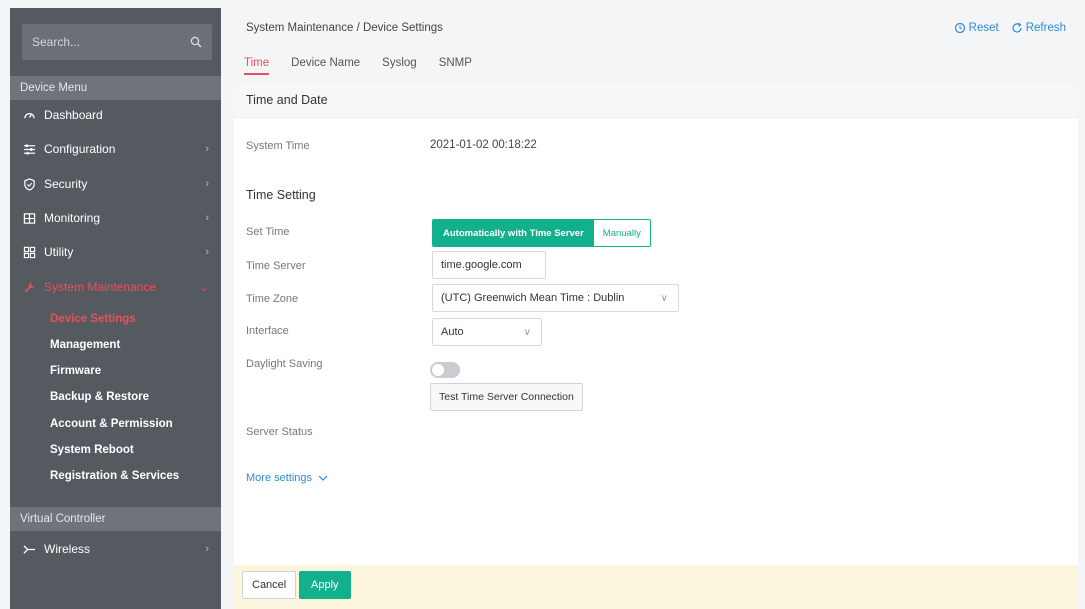  What do you see at coordinates (272, 299) in the screenshot?
I see `time-zone-label: Time Zone` at bounding box center [272, 299].